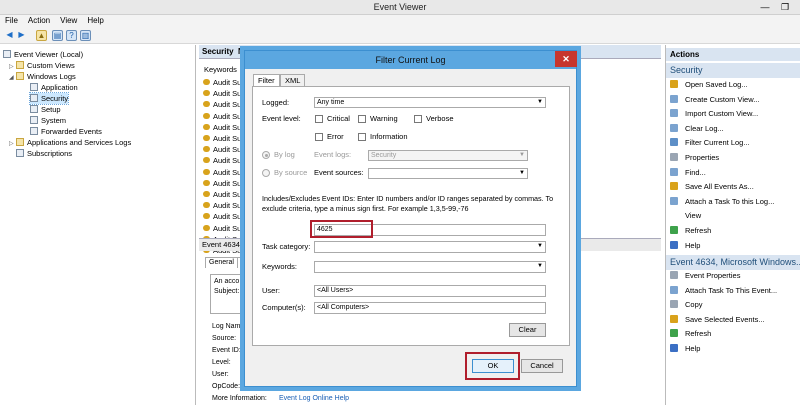 The width and height of the screenshot is (800, 405). What do you see at coordinates (686, 305) in the screenshot?
I see `action-item: Copy` at bounding box center [686, 305].